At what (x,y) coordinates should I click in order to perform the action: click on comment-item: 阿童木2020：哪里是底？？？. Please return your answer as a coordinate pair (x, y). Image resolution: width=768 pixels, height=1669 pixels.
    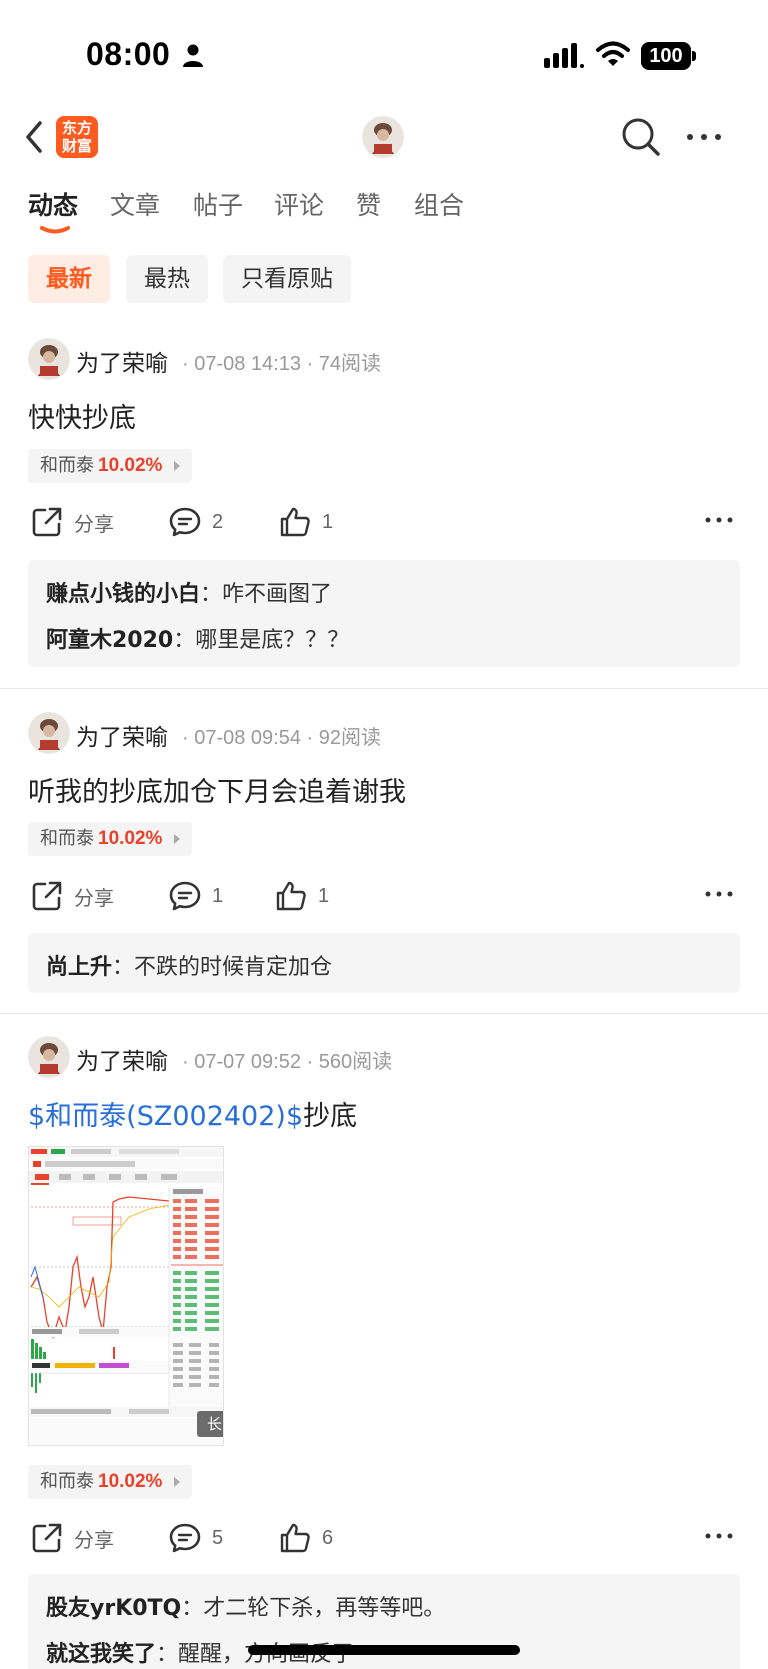
    Looking at the image, I should click on (197, 638).